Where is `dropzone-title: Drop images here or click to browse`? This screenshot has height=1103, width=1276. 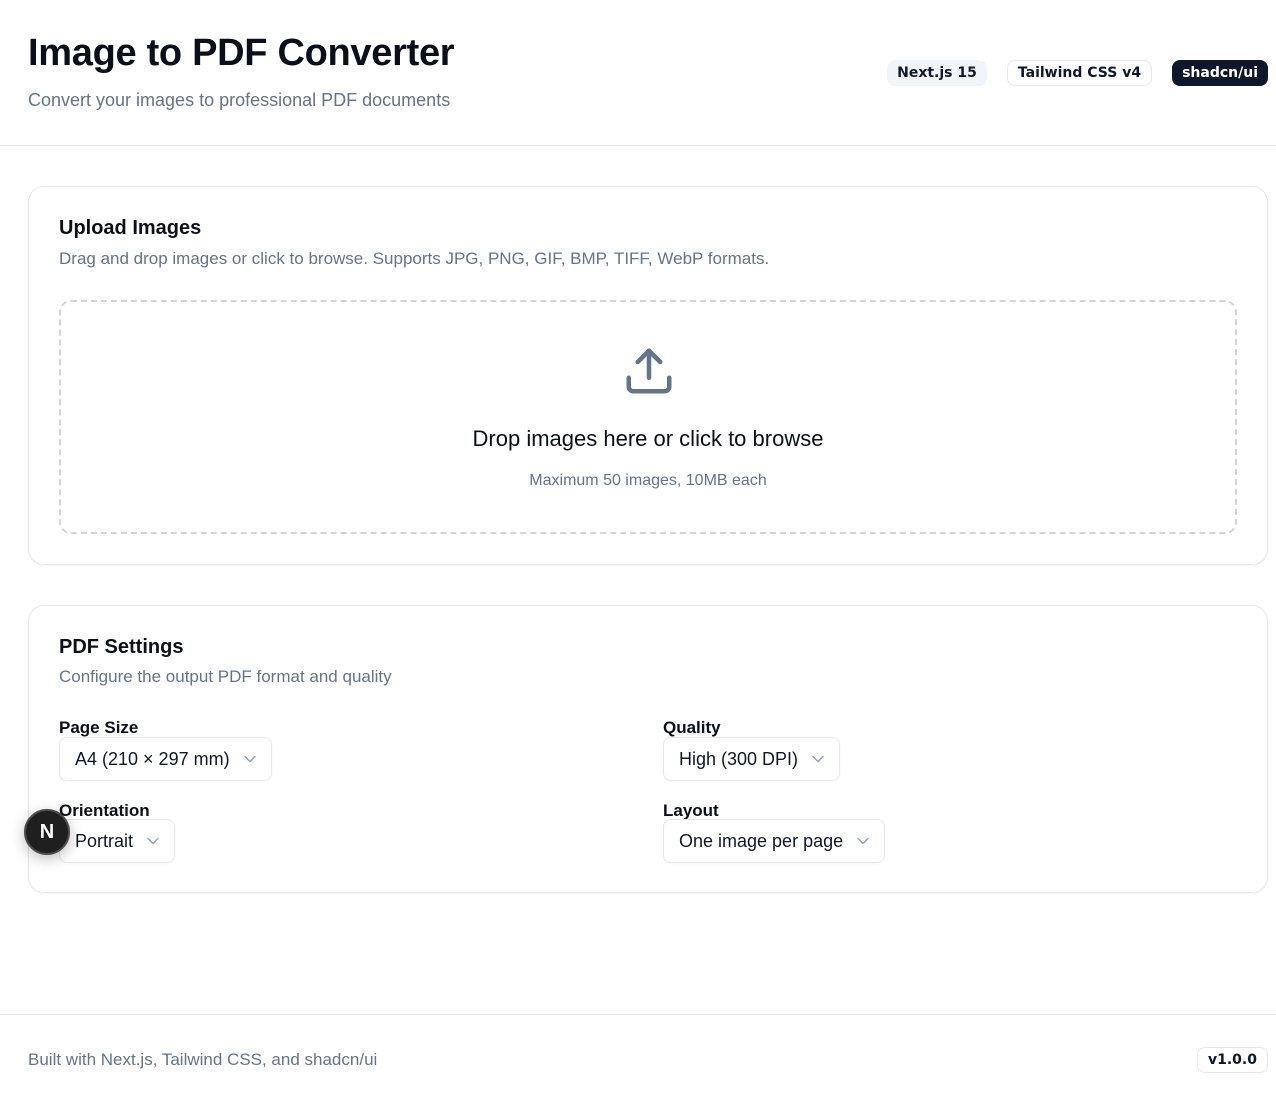 dropzone-title: Drop images here or click to browse is located at coordinates (648, 438).